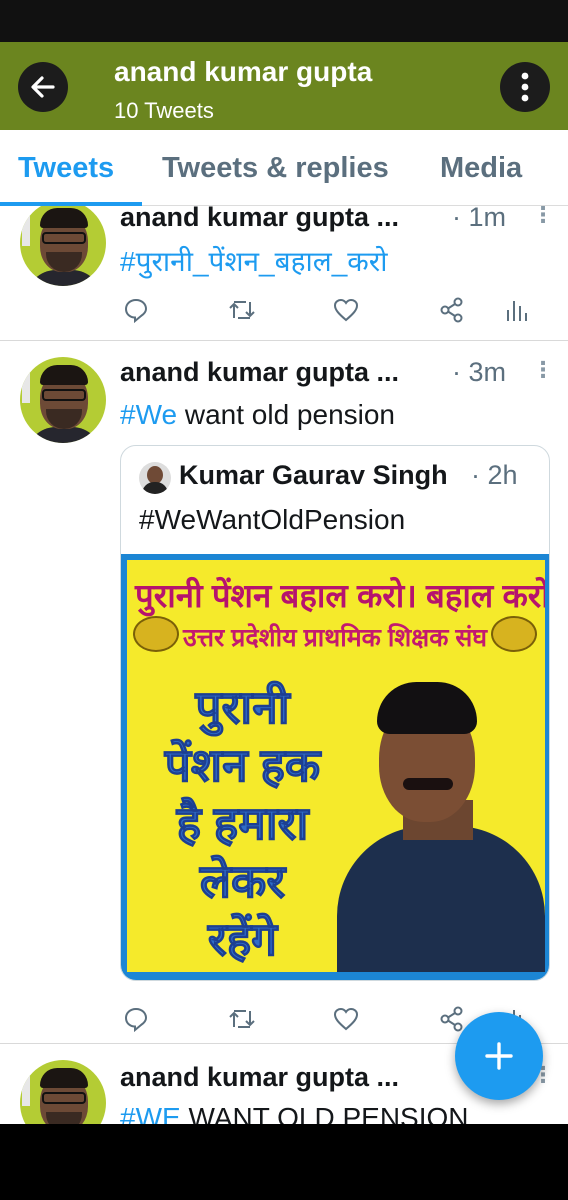 The width and height of the screenshot is (568, 1200). I want to click on tweet-text: #WE WANT OLD PENSION, so click(294, 1113).